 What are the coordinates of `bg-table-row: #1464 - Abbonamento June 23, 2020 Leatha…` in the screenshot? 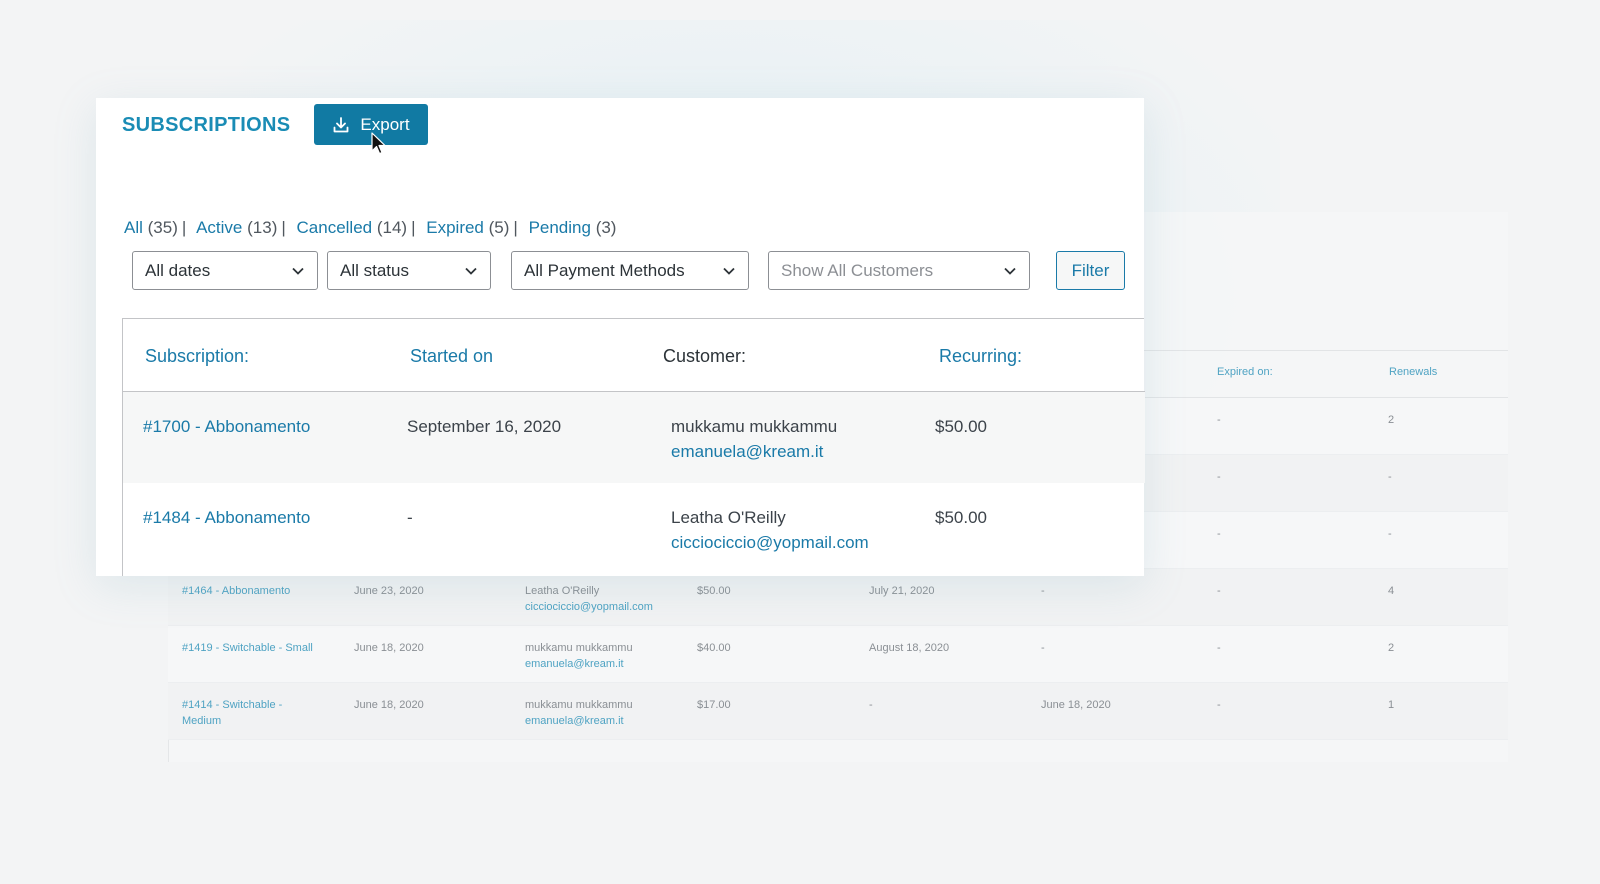 It's located at (838, 597).